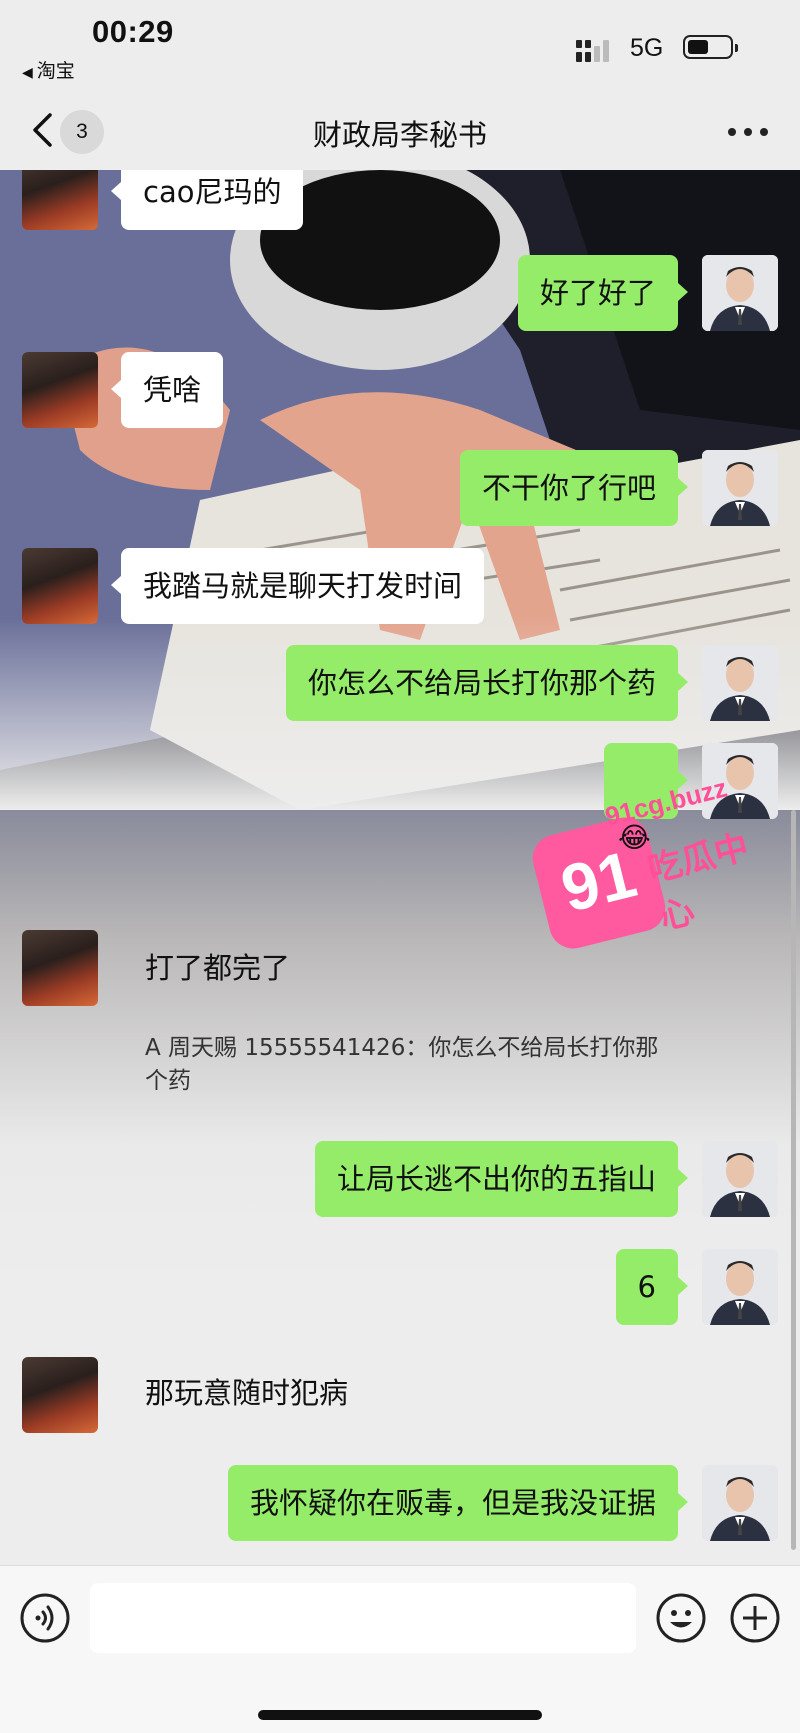  I want to click on quoted-message: A 周天赐 15555541426：你怎么不给局长打你那个药, so click(405, 1065).